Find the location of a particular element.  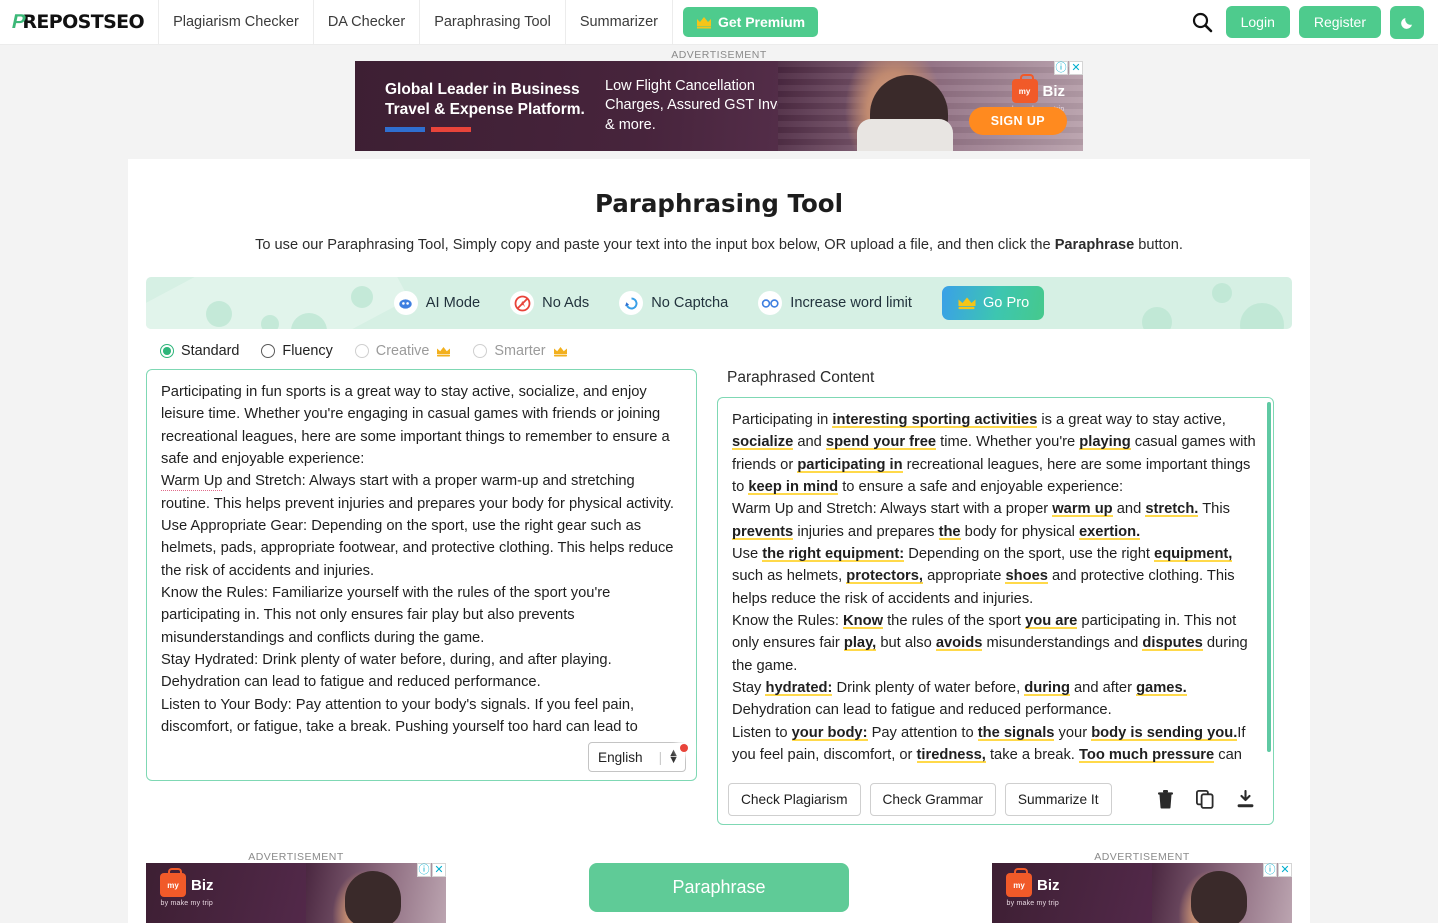

nav-da-checker: DA Checker is located at coordinates (367, 22).